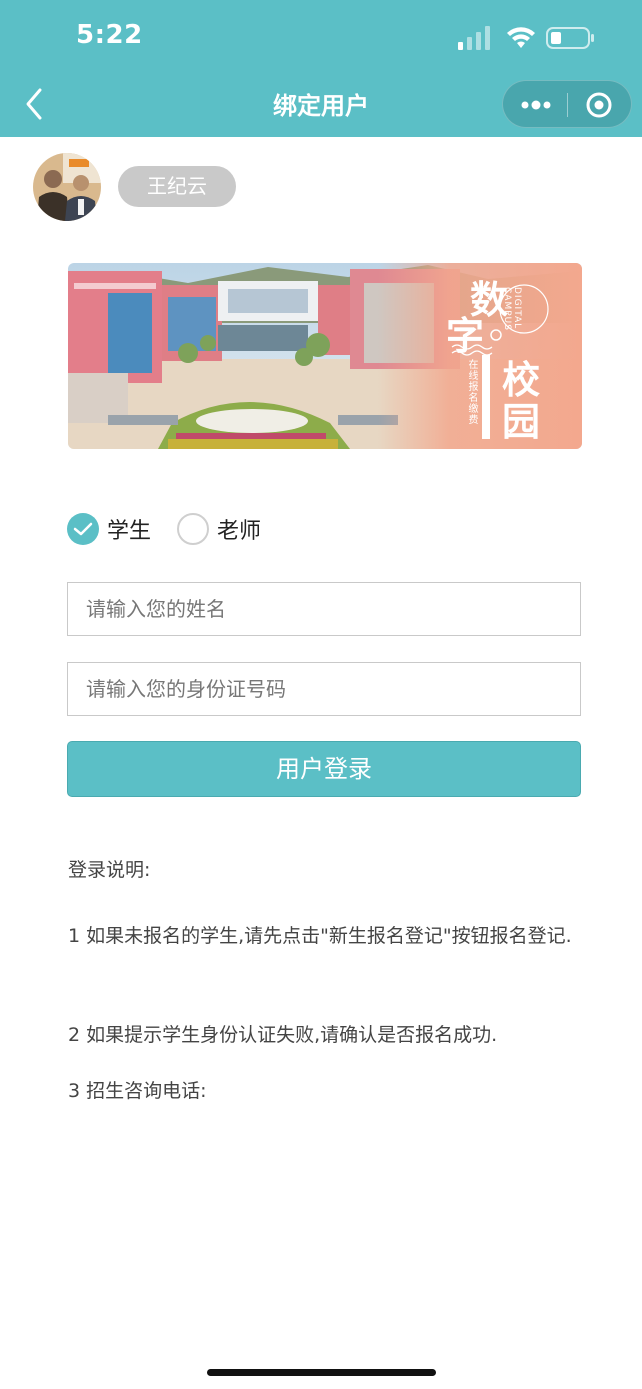  I want to click on wifi-icon, so click(521, 37).